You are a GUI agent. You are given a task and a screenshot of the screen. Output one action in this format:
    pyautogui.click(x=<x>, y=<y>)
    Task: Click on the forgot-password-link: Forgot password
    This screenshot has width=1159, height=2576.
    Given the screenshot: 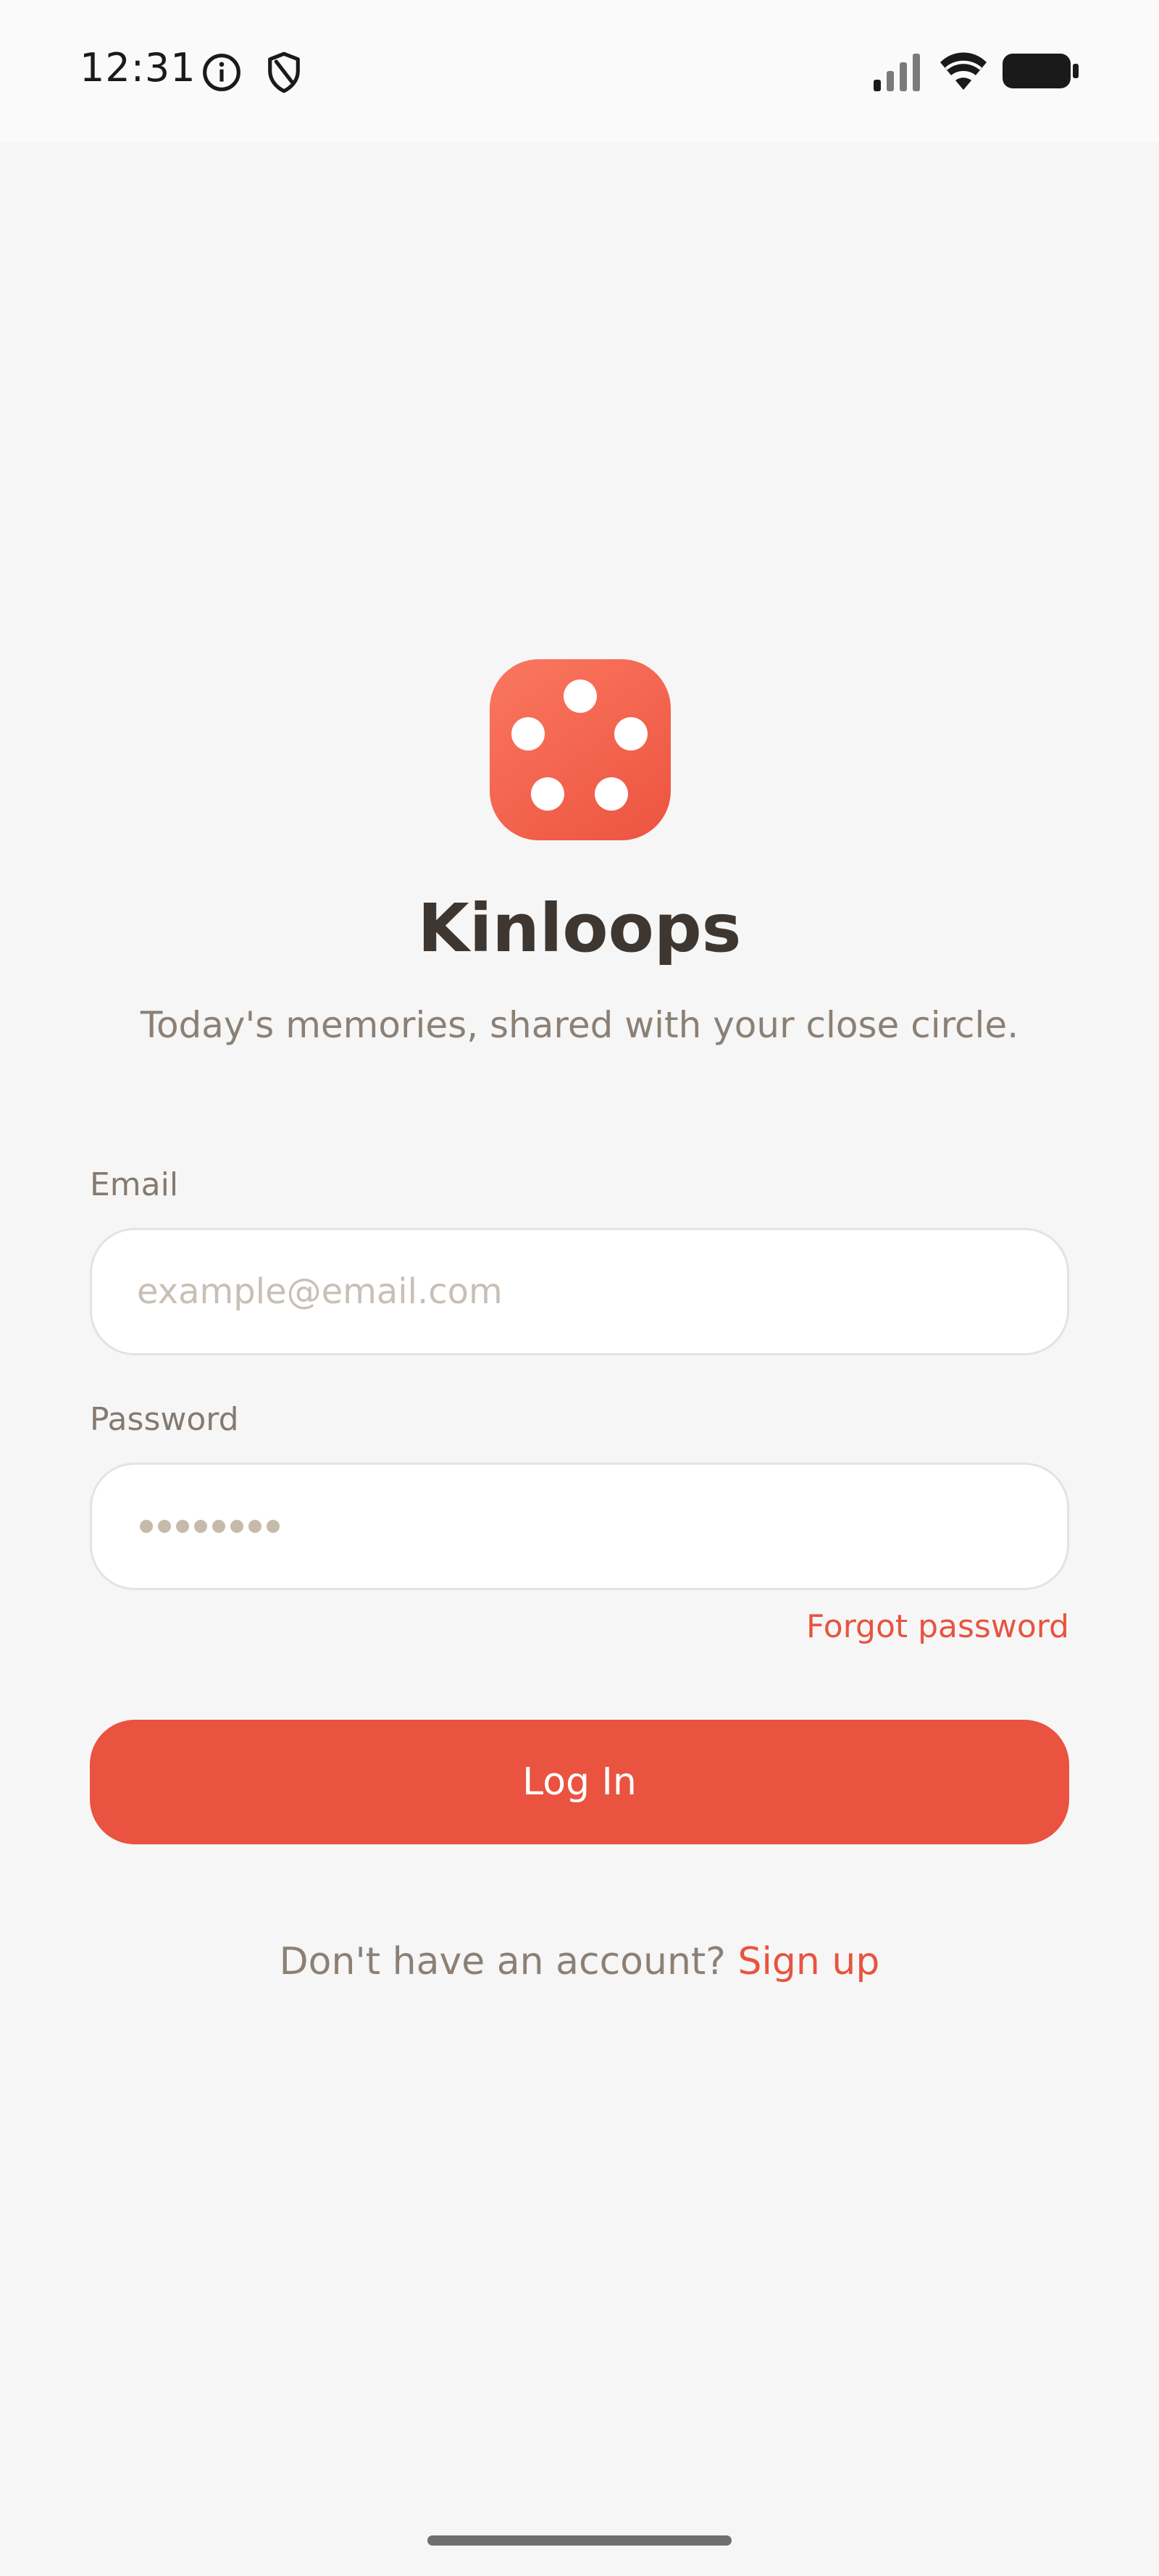 What is the action you would take?
    pyautogui.click(x=938, y=1627)
    